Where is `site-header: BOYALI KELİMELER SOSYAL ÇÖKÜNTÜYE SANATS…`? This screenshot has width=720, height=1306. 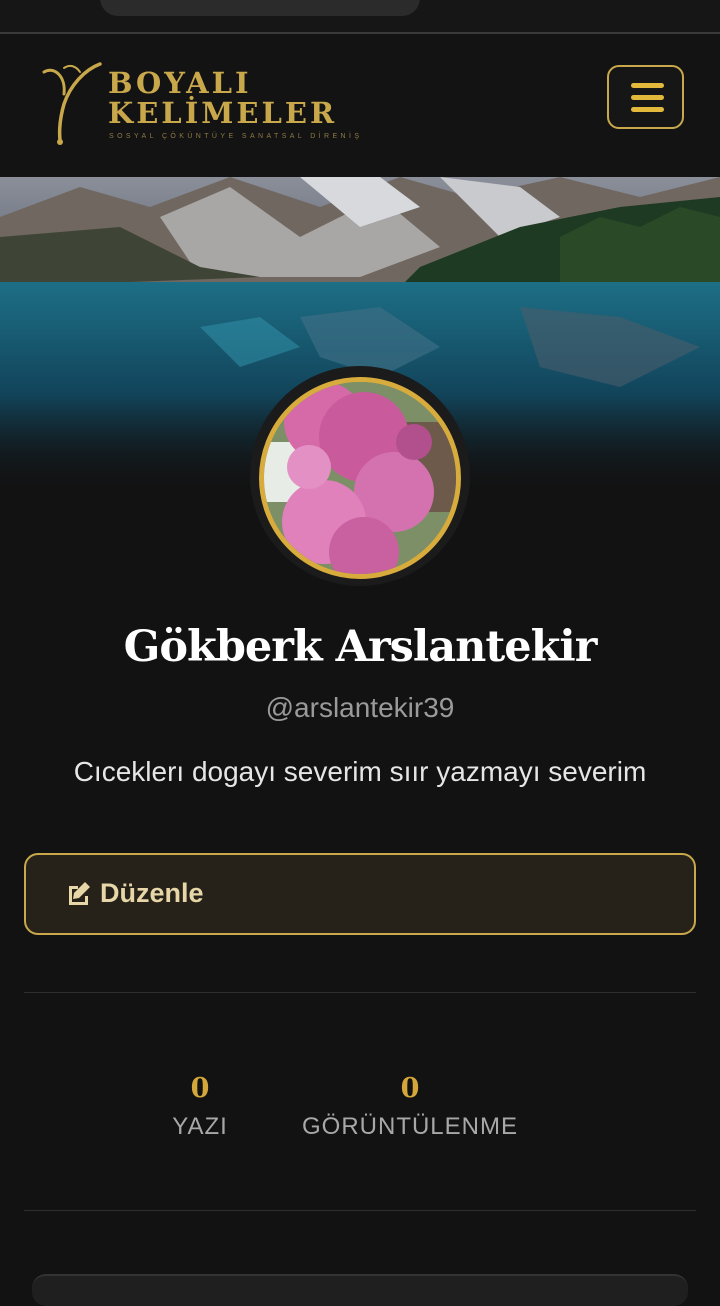
site-header: BOYALI KELİMELER SOSYAL ÇÖKÜNTÜYE SANATS… is located at coordinates (360, 105).